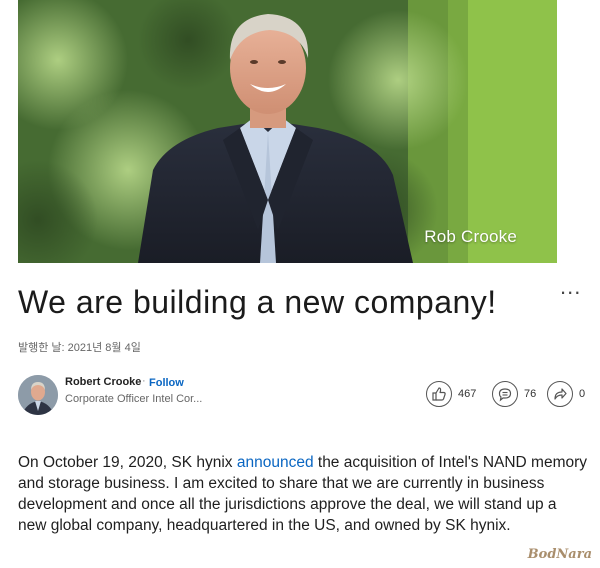  Describe the element at coordinates (79, 348) in the screenshot. I see `publish-date: 발행한 날: 2021년 8월 4일` at that location.